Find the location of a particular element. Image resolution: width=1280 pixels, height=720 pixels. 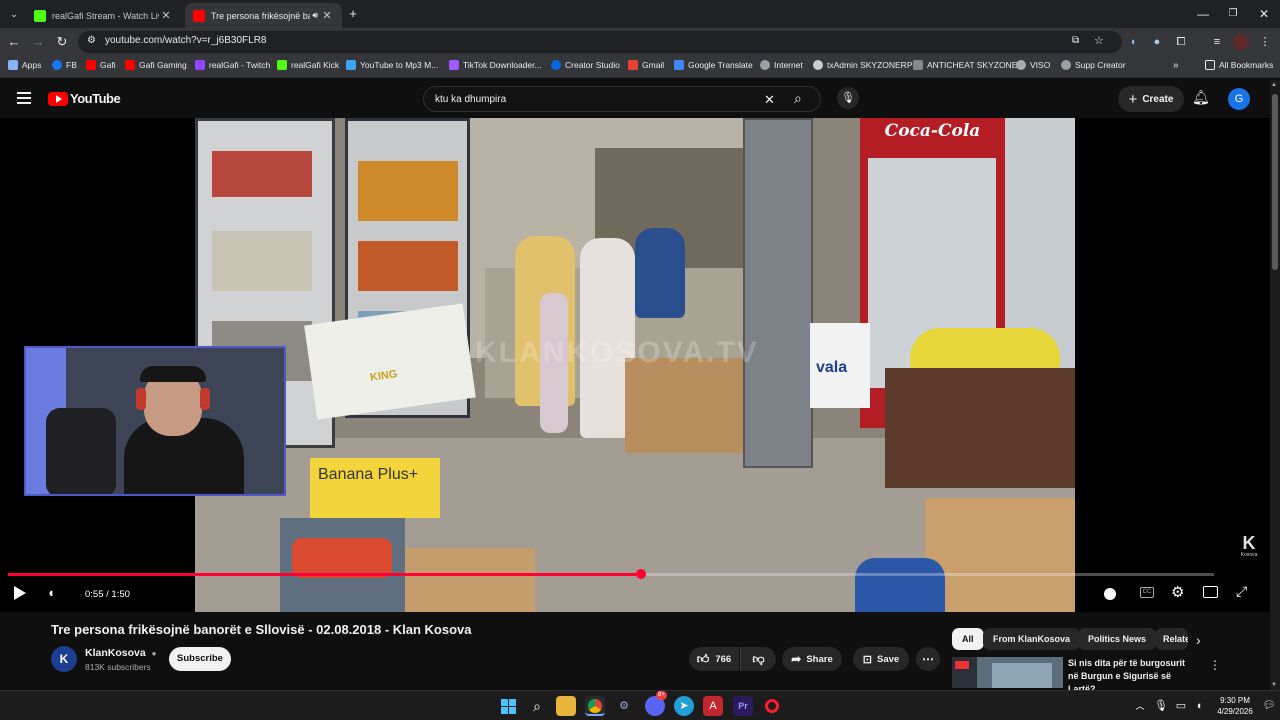

scroll-up-icon: ▲ is located at coordinates (1274, 85).